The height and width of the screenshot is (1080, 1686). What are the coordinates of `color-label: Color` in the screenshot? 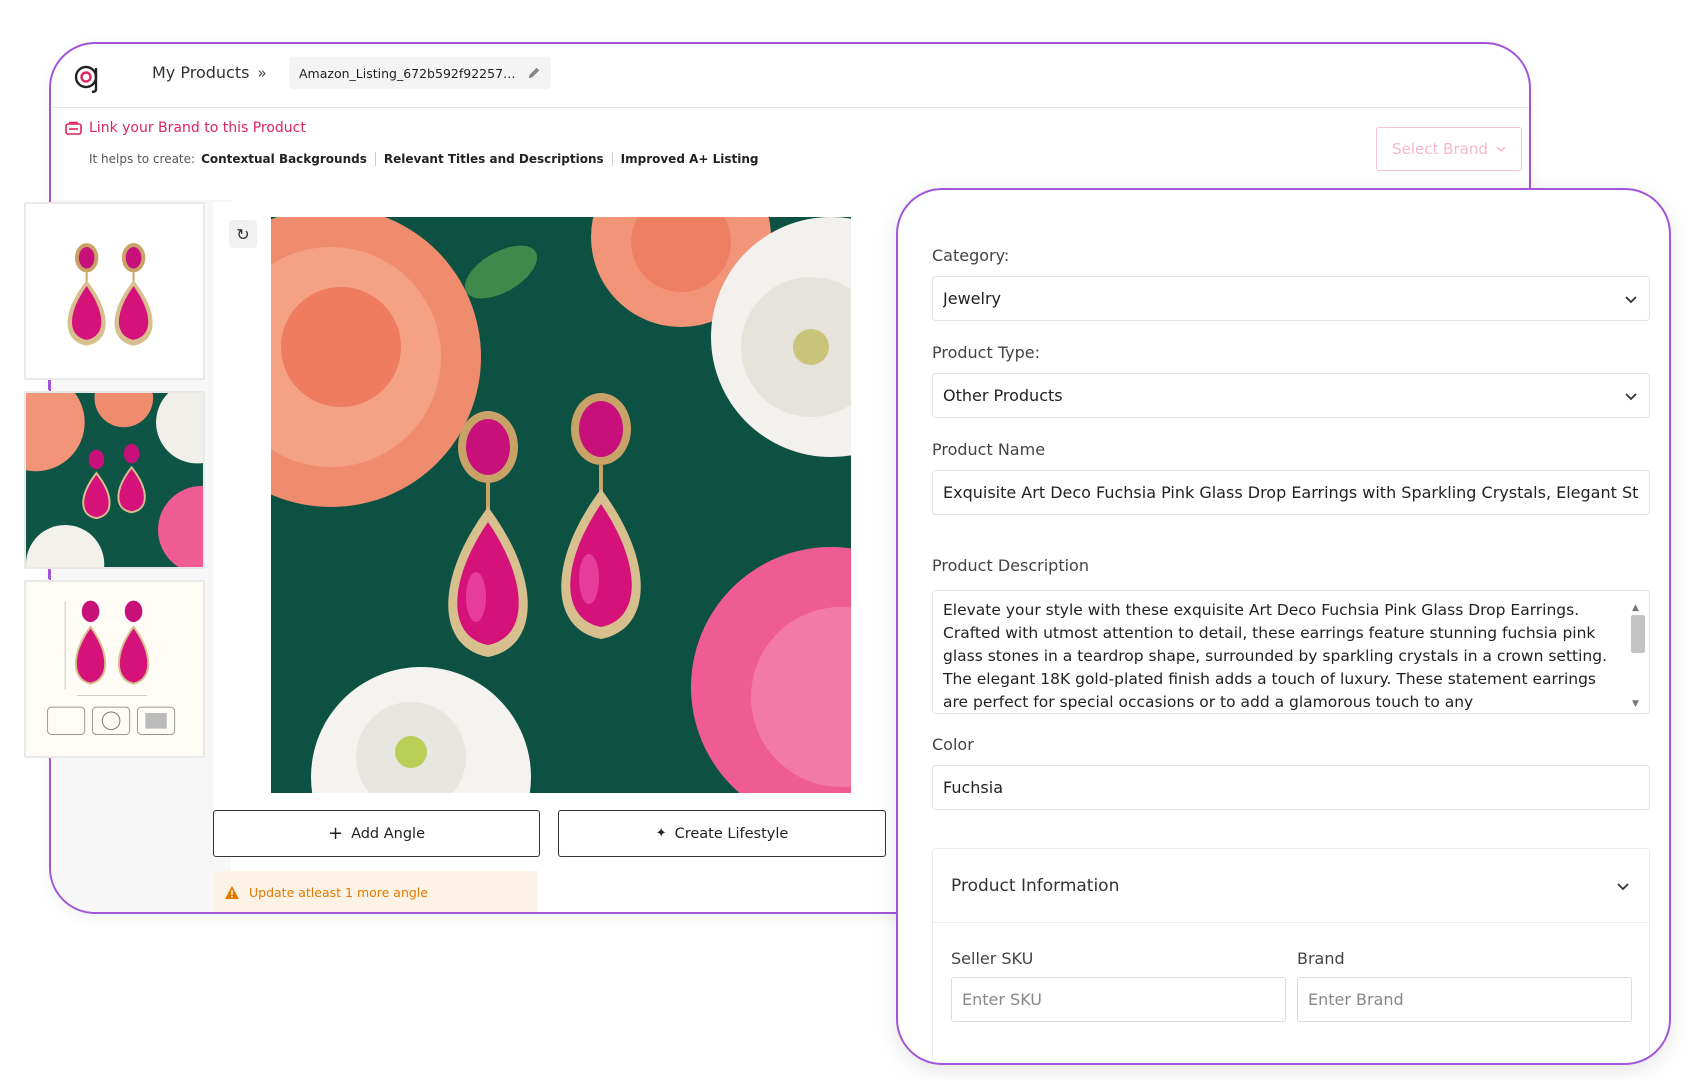 It's located at (953, 744).